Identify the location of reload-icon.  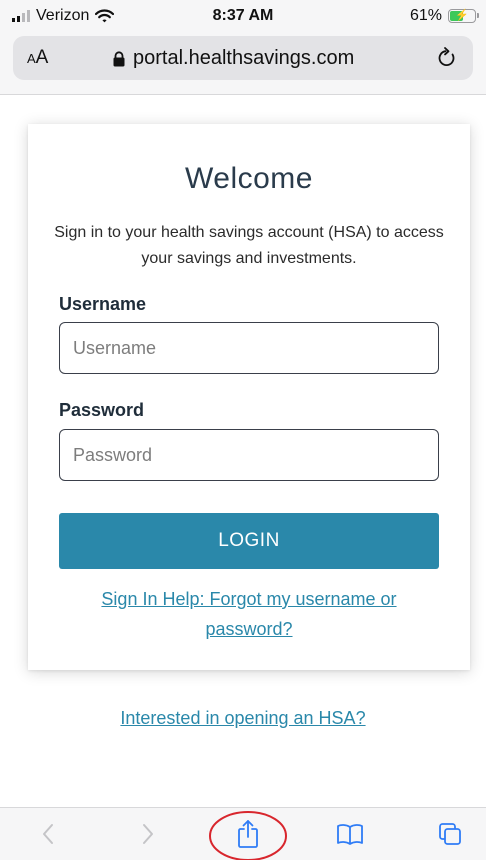
(446, 57).